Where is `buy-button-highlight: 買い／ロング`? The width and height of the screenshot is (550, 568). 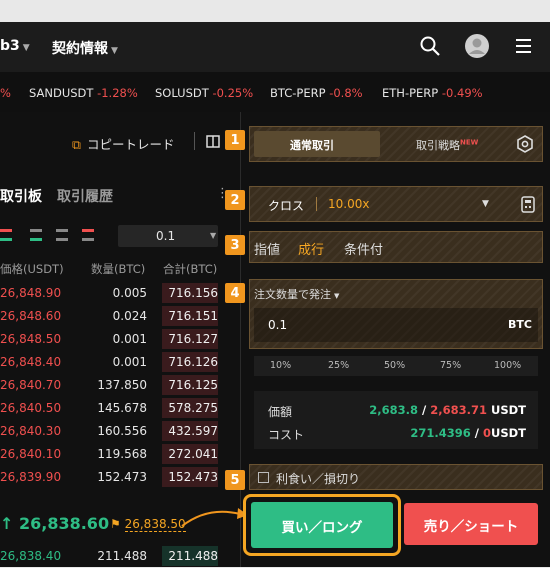
buy-button-highlight: 買い／ロング is located at coordinates (322, 525).